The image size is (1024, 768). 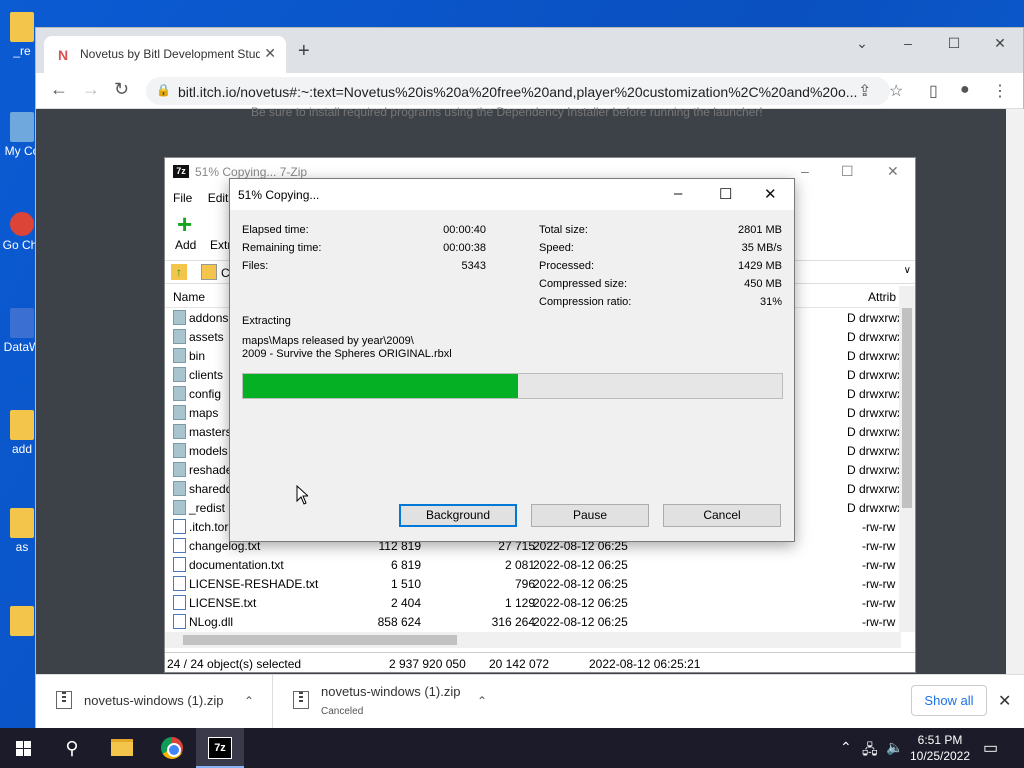 I want to click on file-name: clients, so click(x=206, y=375).